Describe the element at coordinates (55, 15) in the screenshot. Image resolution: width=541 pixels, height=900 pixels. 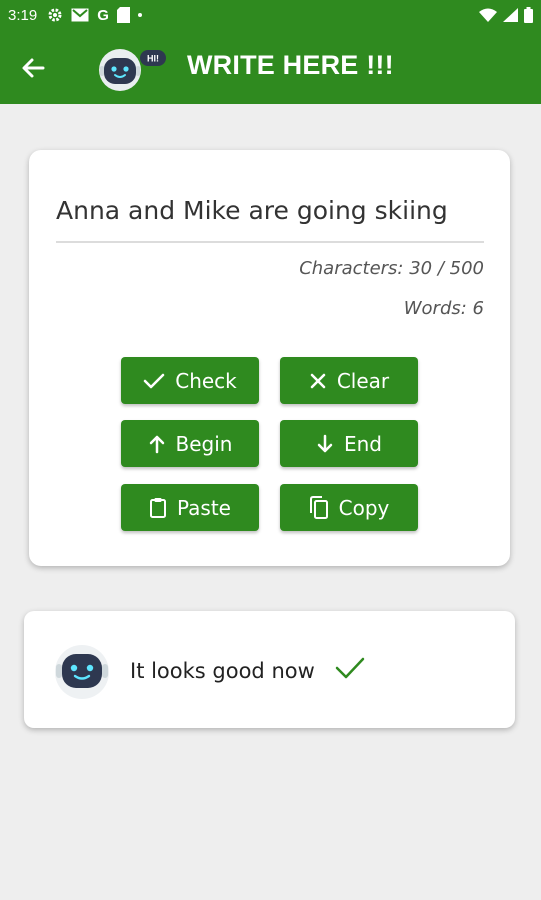
I see `settings-icon` at that location.